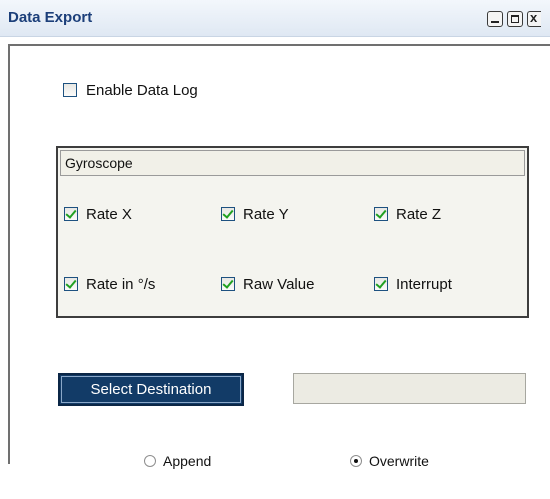 The image size is (550, 499). I want to click on rate-z-checkbox, so click(381, 213).